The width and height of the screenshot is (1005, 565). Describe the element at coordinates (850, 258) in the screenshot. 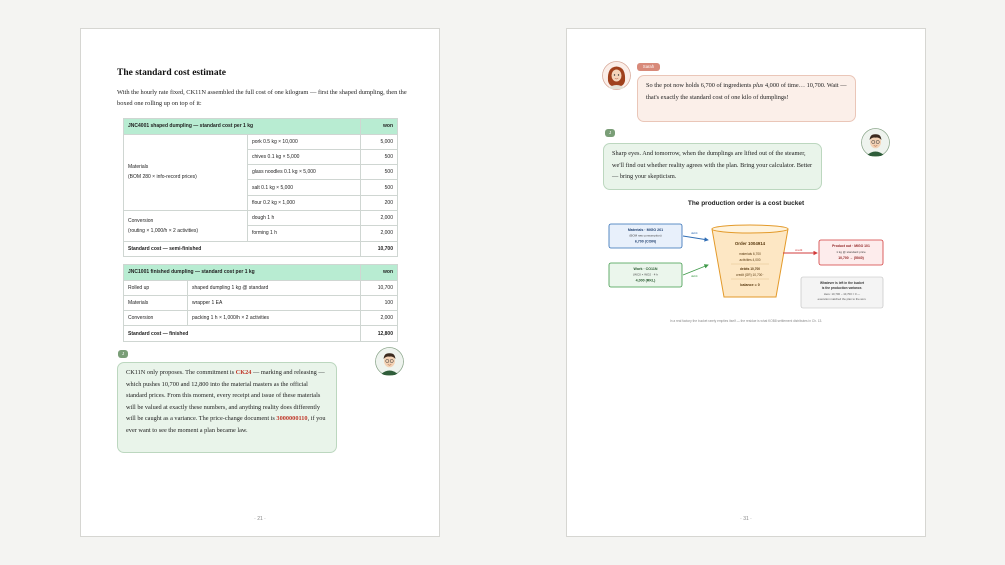

I see `product-box-value: 10,700 → (5040)` at that location.